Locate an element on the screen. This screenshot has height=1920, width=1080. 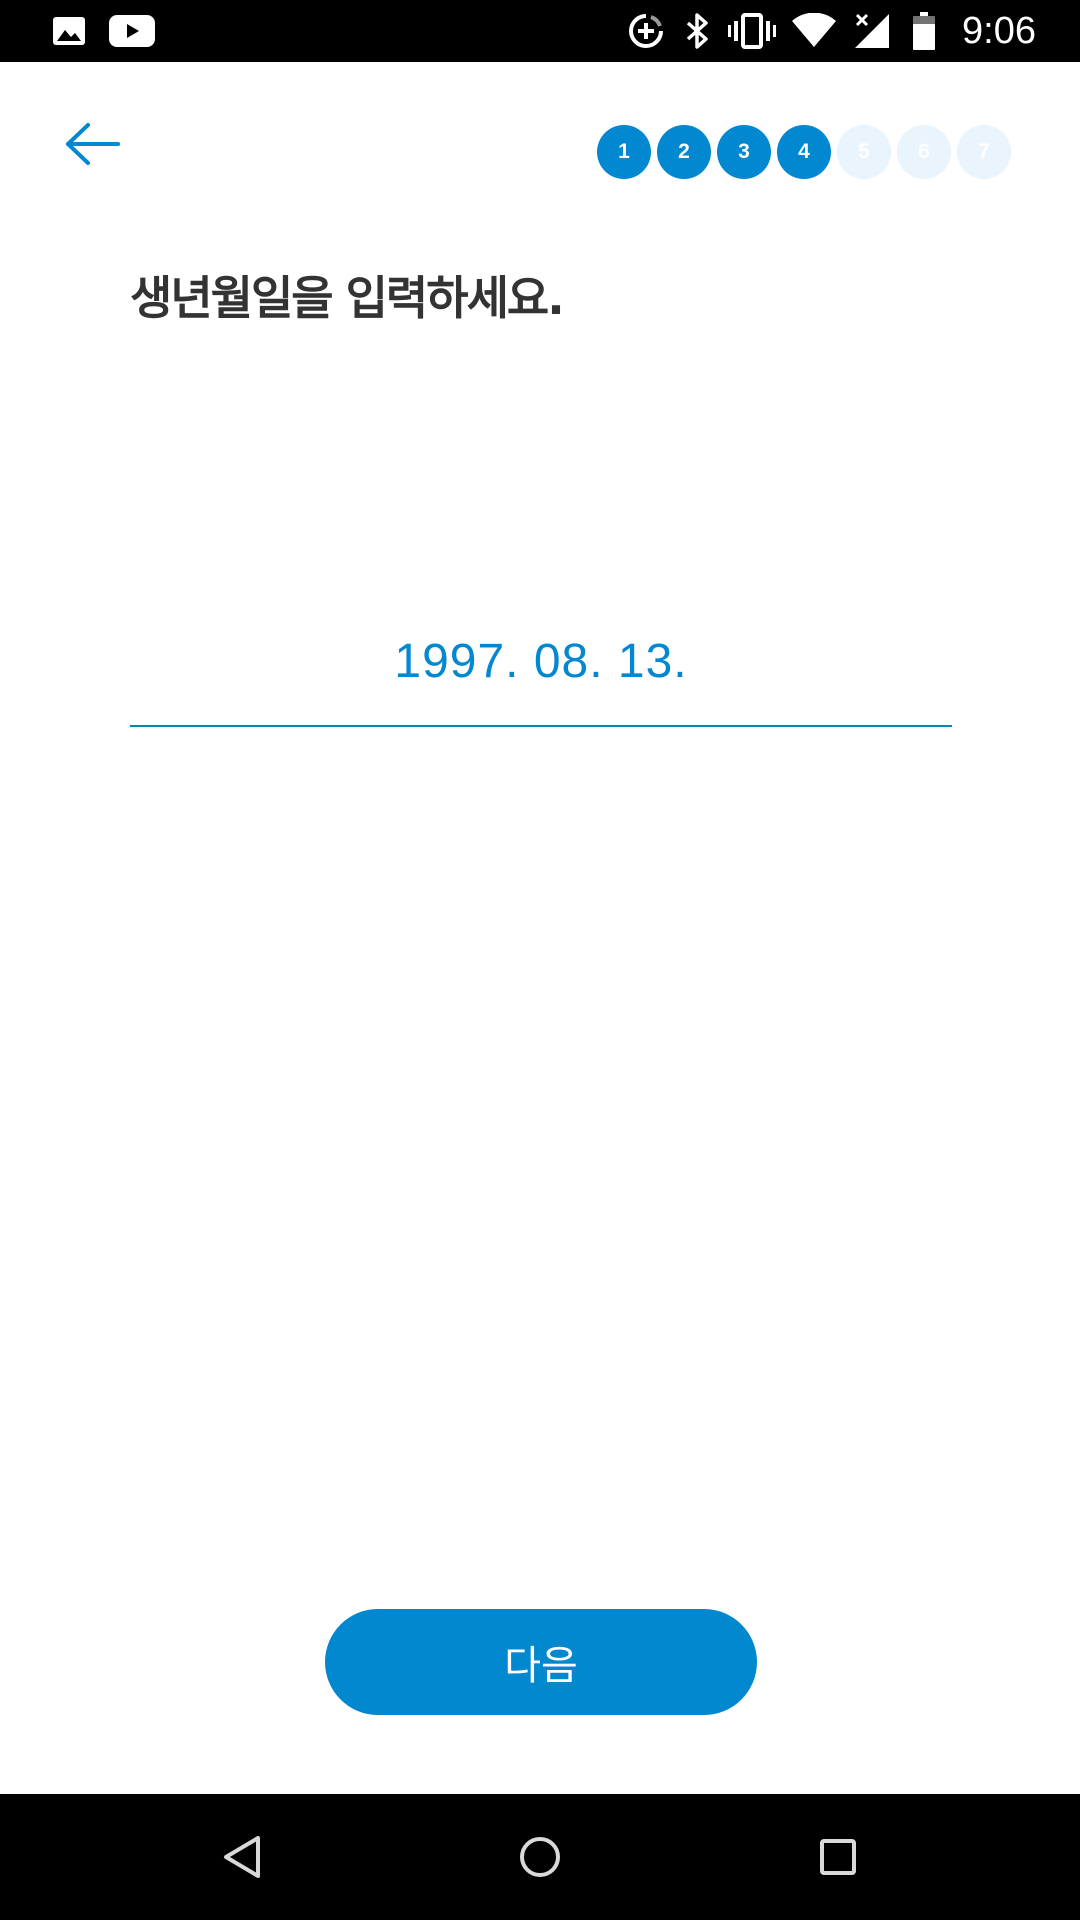
wifi-icon is located at coordinates (814, 31).